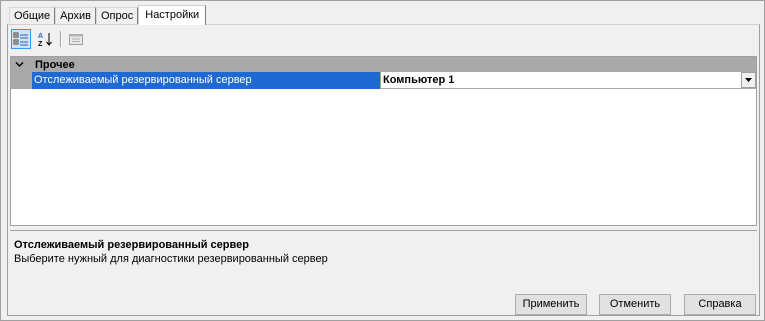  I want to click on chevron-down-icon, so click(748, 80).